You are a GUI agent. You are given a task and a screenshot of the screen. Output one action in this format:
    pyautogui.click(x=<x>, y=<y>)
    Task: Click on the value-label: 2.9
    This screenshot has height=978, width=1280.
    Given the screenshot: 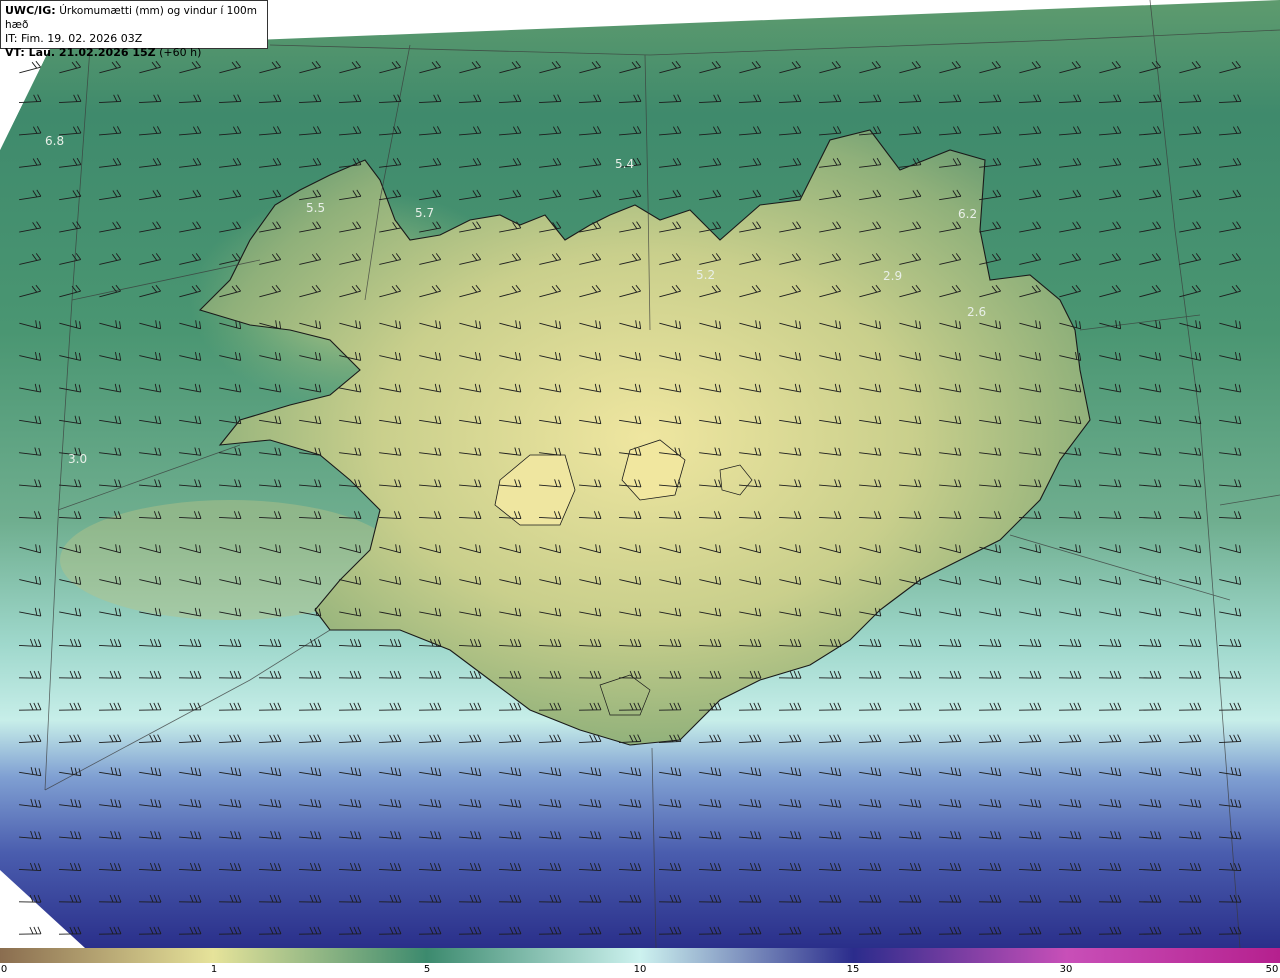 What is the action you would take?
    pyautogui.click(x=892, y=276)
    